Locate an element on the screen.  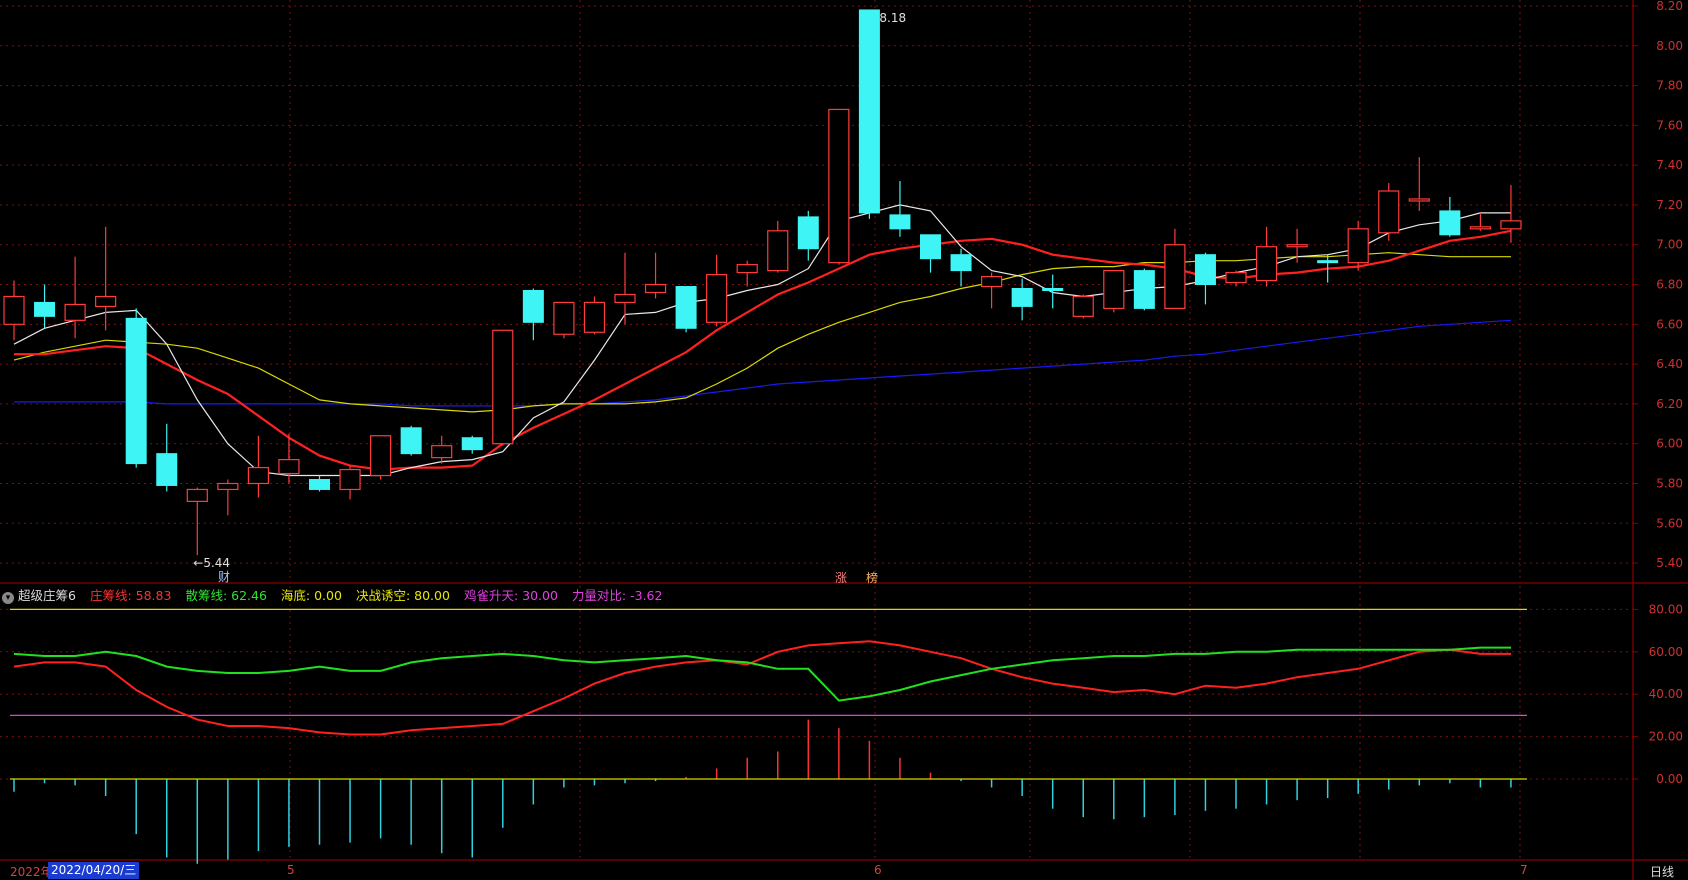
selected-date: 2022/04/20/三 is located at coordinates (94, 870).